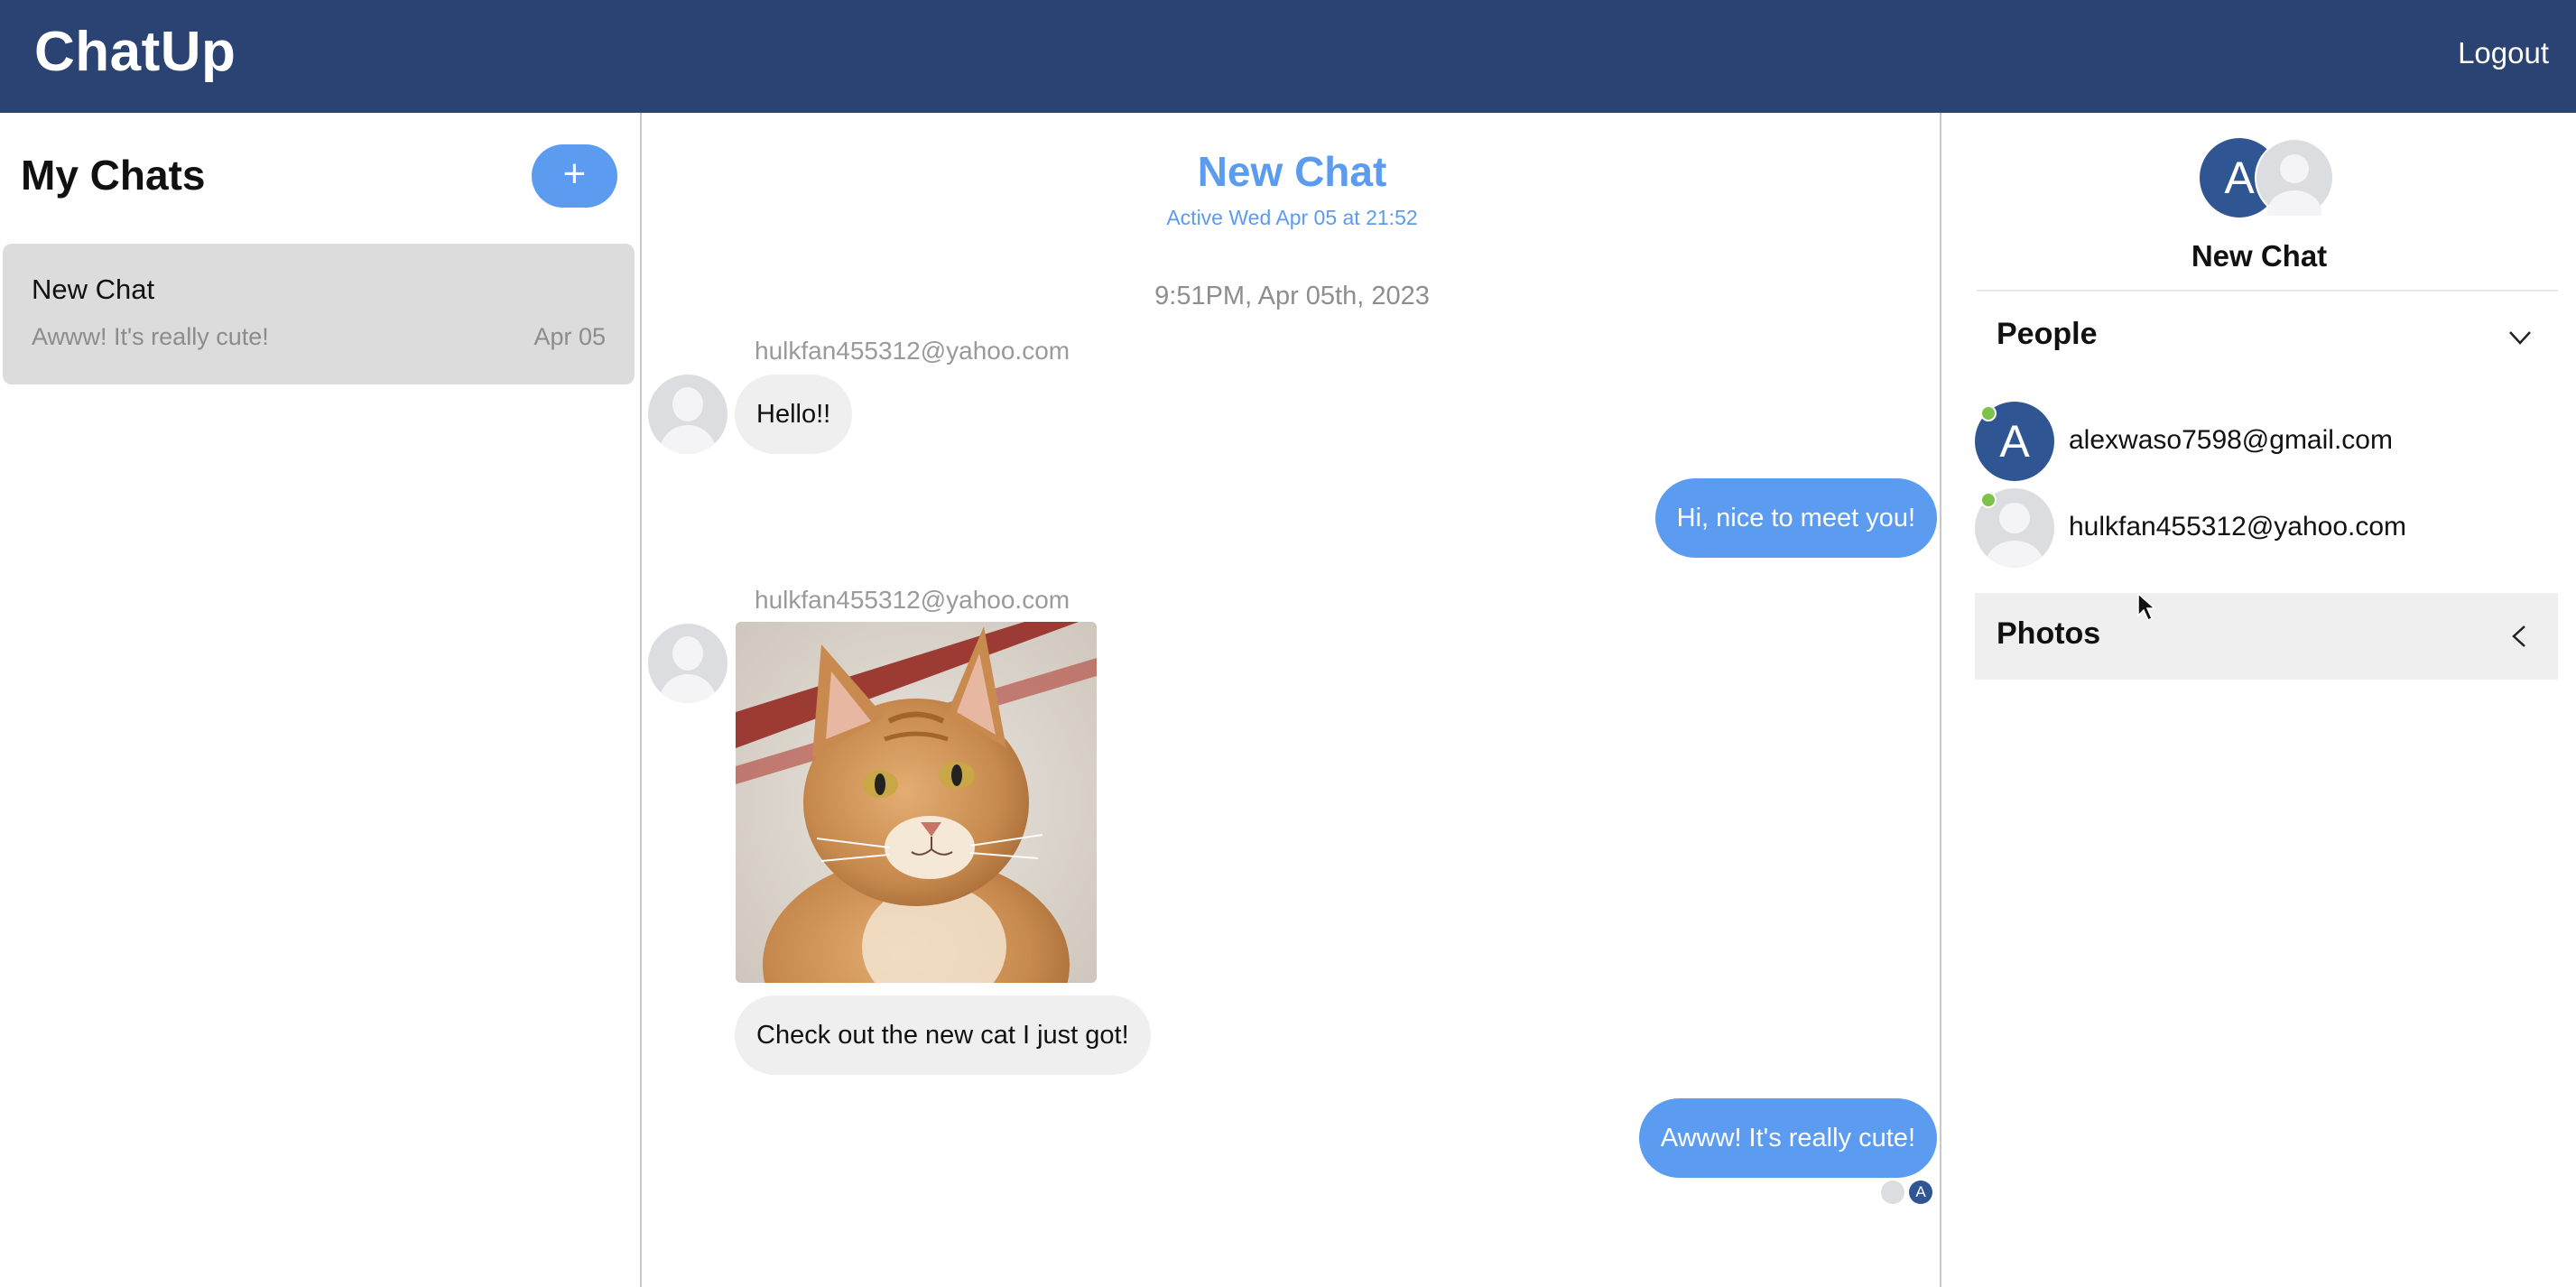 Image resolution: width=2576 pixels, height=1287 pixels. Describe the element at coordinates (1921, 1192) in the screenshot. I see `read-receipt-avatar: A` at that location.